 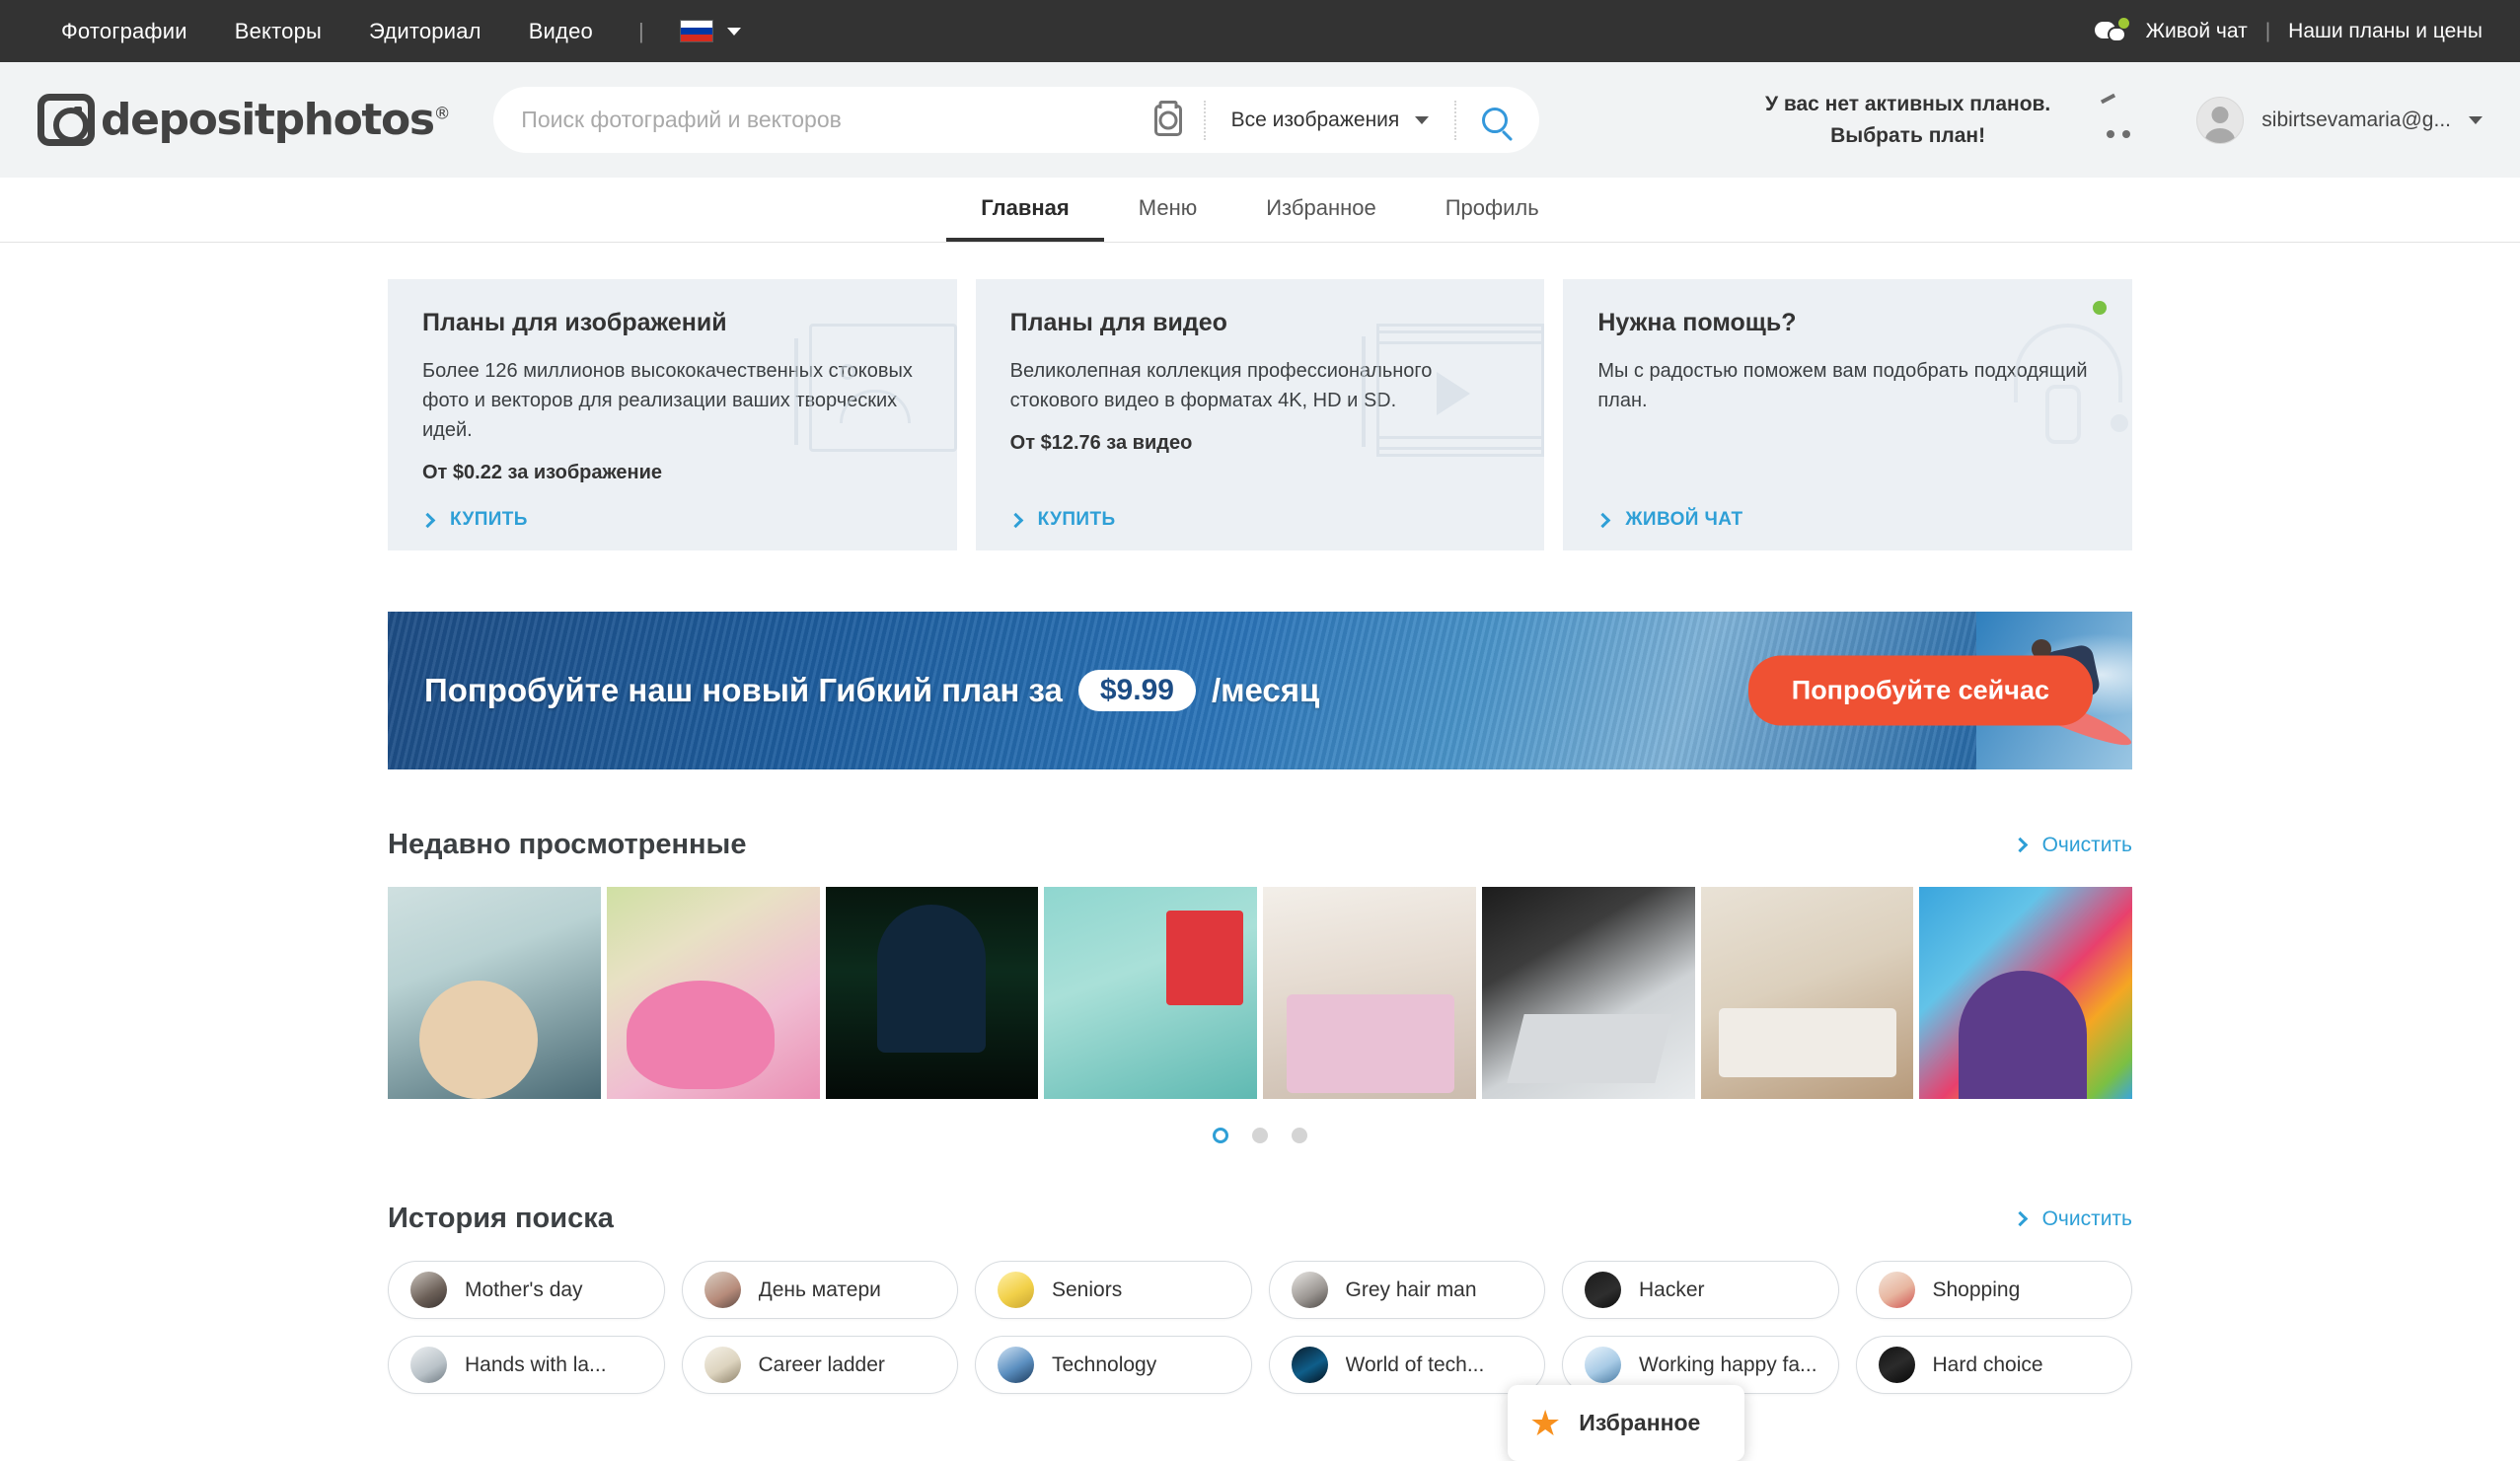 What do you see at coordinates (1976, 1289) in the screenshot?
I see `tag-label: Shopping` at bounding box center [1976, 1289].